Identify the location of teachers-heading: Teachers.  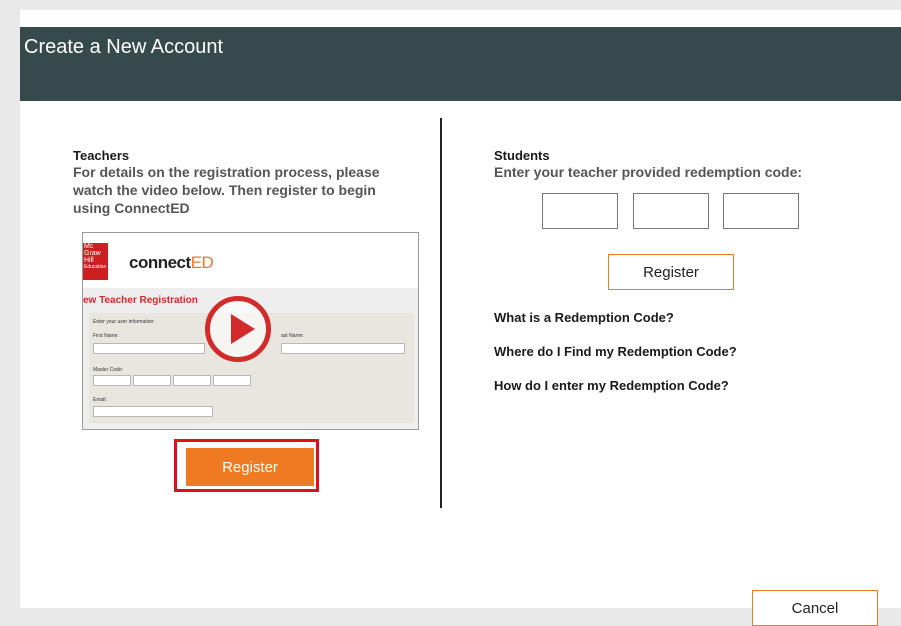
(101, 155).